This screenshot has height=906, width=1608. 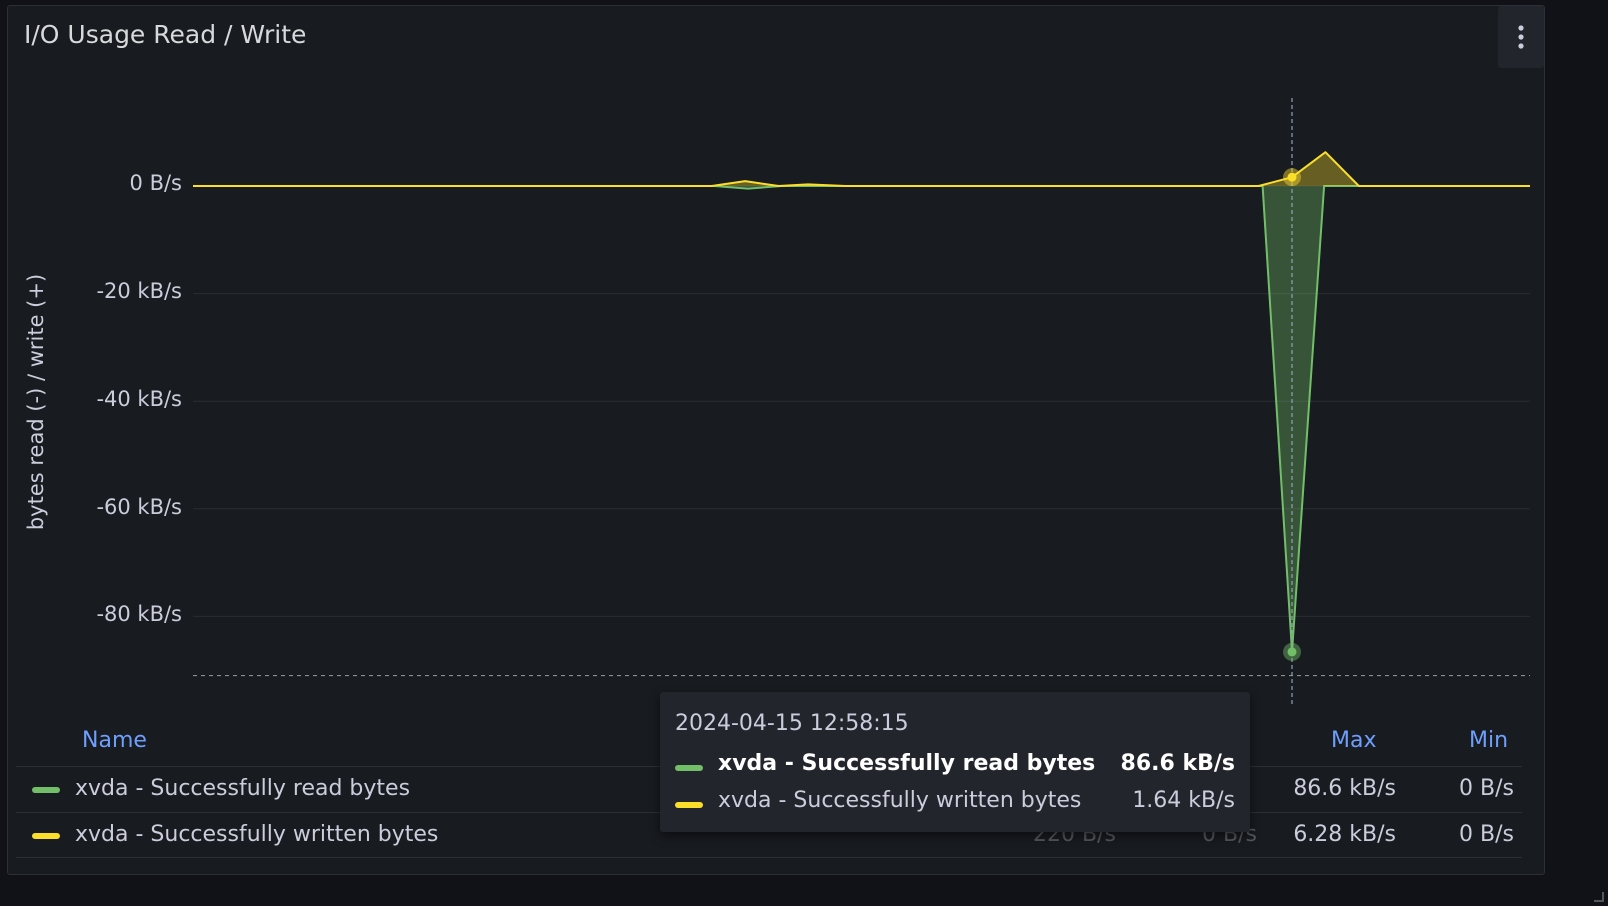 What do you see at coordinates (114, 740) in the screenshot?
I see `legend-header-name: Name` at bounding box center [114, 740].